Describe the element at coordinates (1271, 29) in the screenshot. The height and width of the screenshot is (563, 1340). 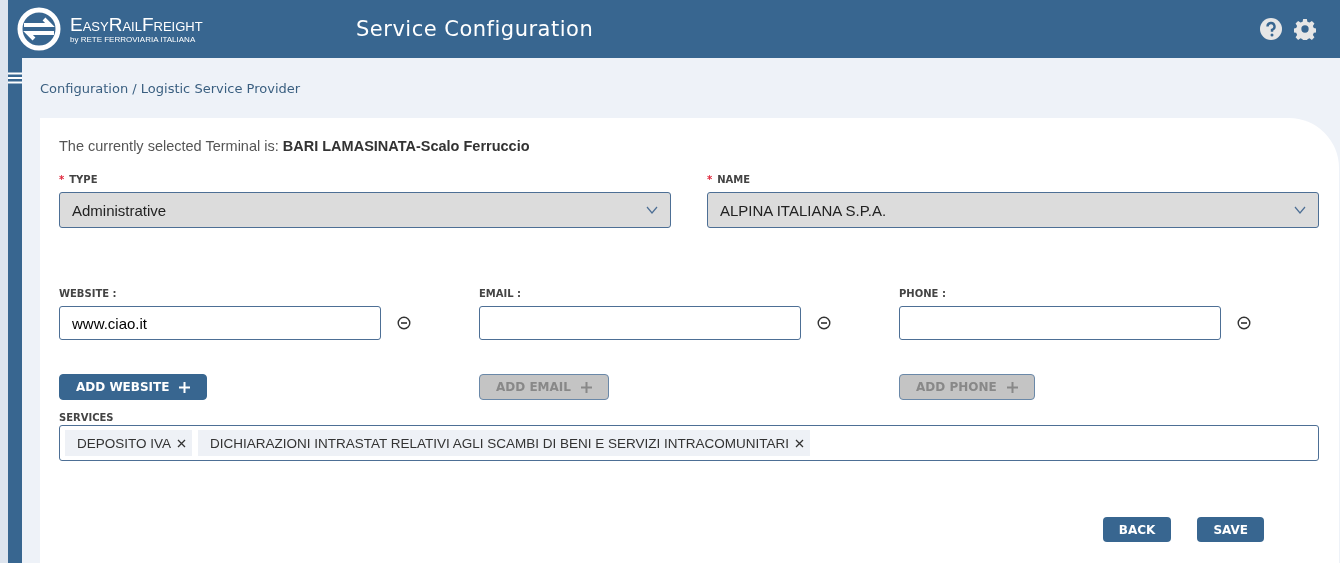
I see `help-icon` at that location.